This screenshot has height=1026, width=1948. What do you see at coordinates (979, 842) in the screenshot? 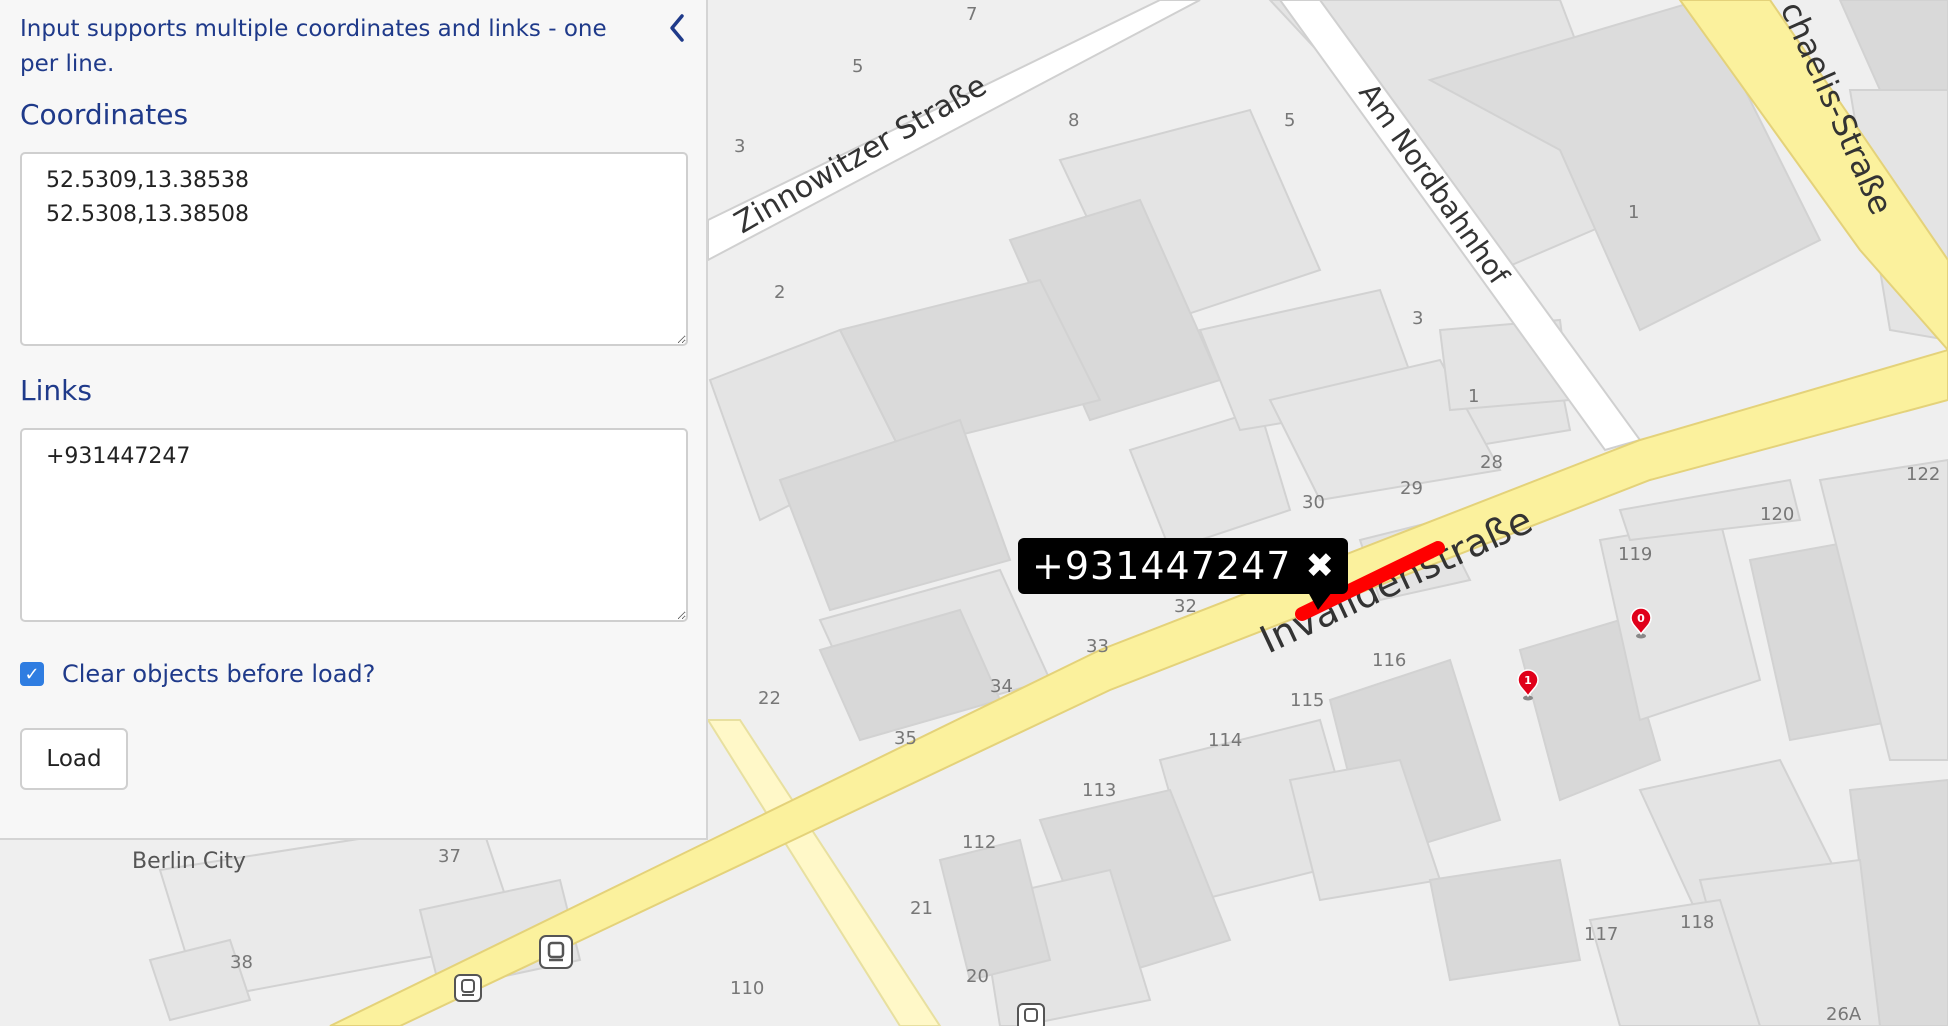
I see `house-number: 112` at bounding box center [979, 842].